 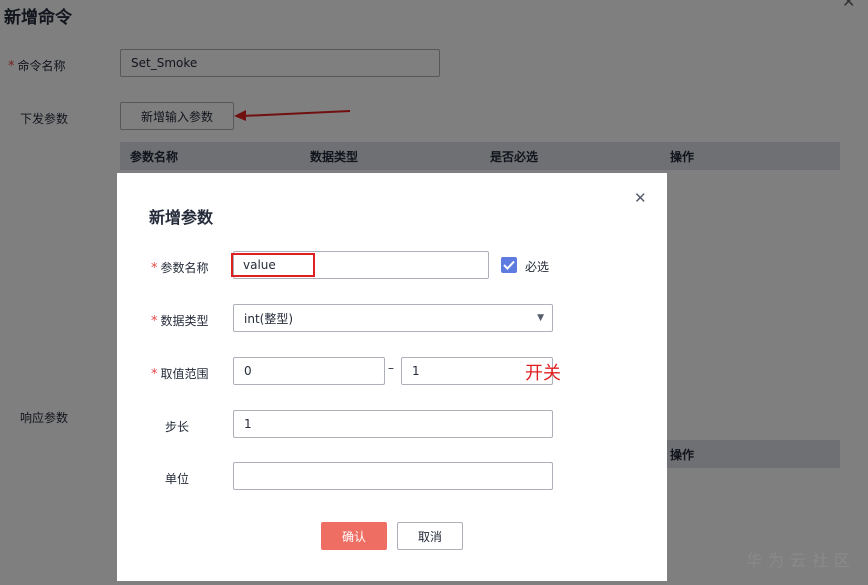 What do you see at coordinates (543, 373) in the screenshot?
I see `annotation-text: 开关` at bounding box center [543, 373].